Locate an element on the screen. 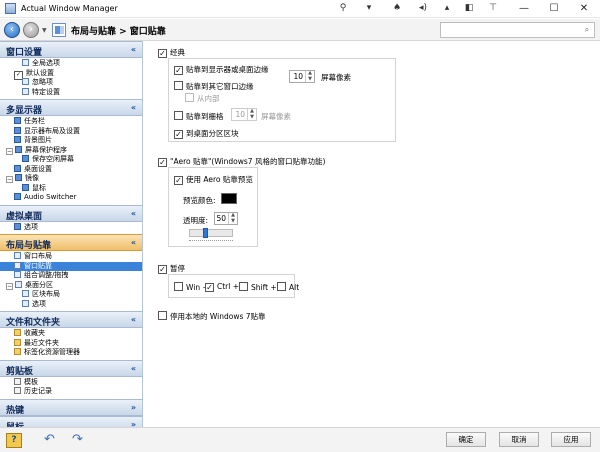 The height and width of the screenshot is (452, 600). chevron-down-icon: ▾ is located at coordinates (369, 8).